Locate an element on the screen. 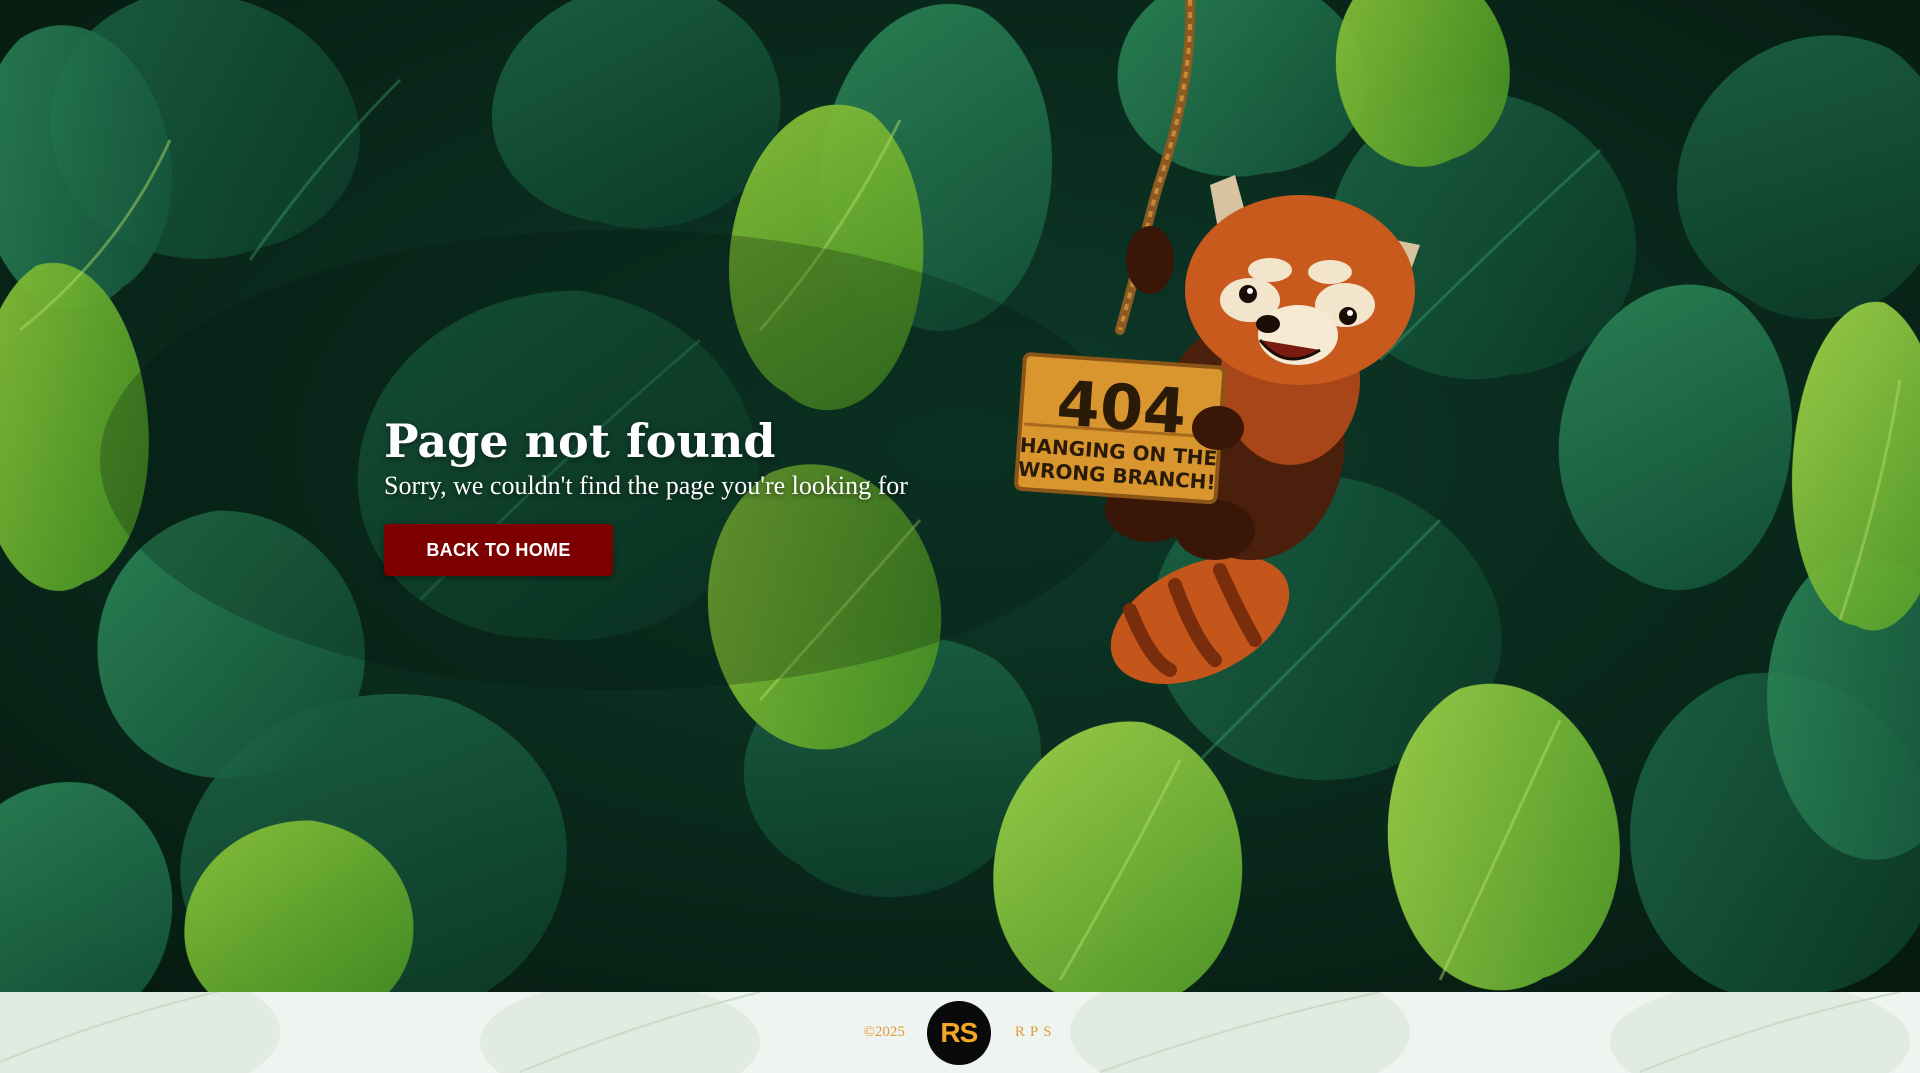  footer-brand: RPS is located at coordinates (1035, 1032).